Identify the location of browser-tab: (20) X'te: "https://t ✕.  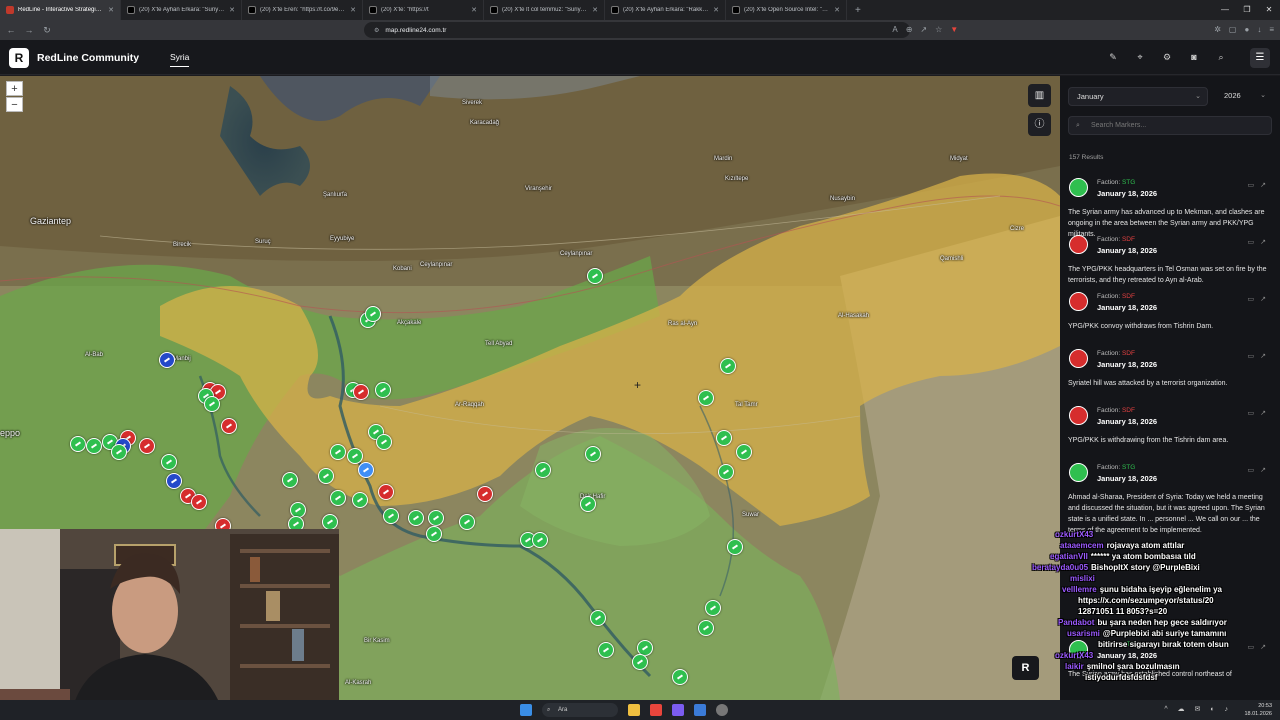
(423, 10).